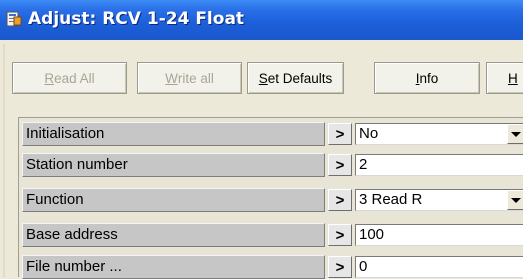 The width and height of the screenshot is (523, 279). Describe the element at coordinates (261, 20) in the screenshot. I see `title-bar: Adjust: RCV 1-24 Float` at that location.